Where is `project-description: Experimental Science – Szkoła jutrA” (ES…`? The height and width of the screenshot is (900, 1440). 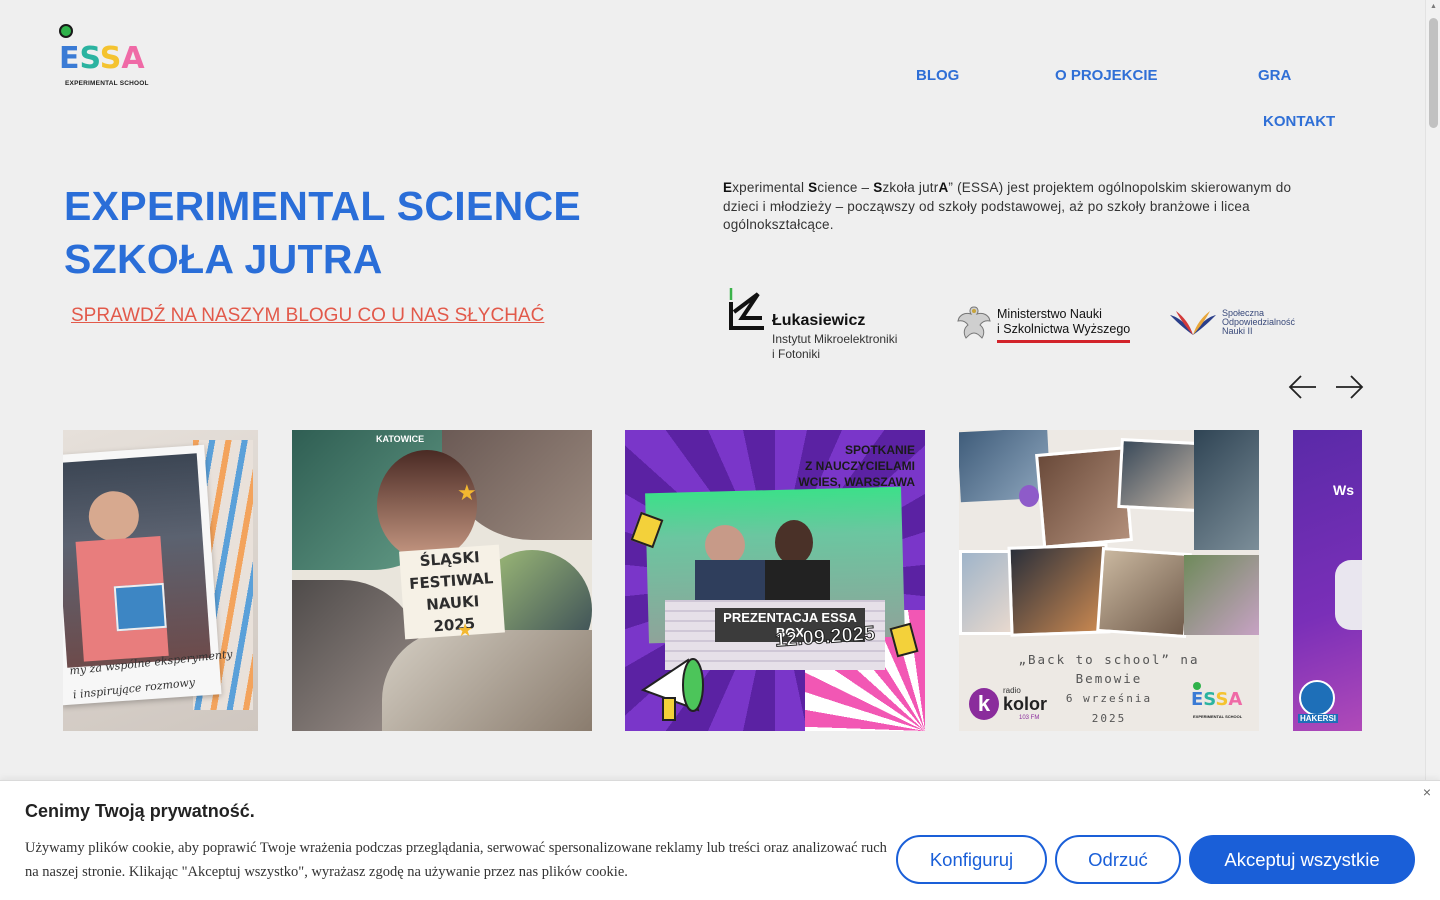
project-description: Experimental Science – Szkoła jutrA” (ES… is located at coordinates (1007, 206).